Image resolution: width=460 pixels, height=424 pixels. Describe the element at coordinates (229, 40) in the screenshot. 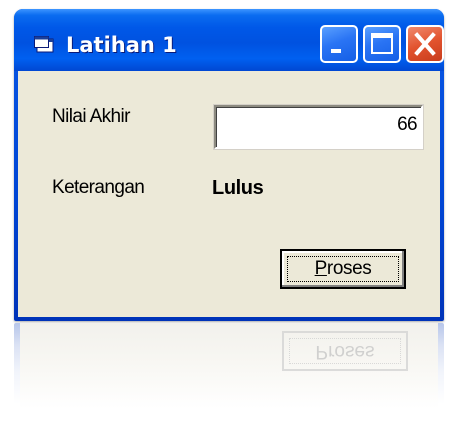

I see `title-bar: Latihan 1` at that location.